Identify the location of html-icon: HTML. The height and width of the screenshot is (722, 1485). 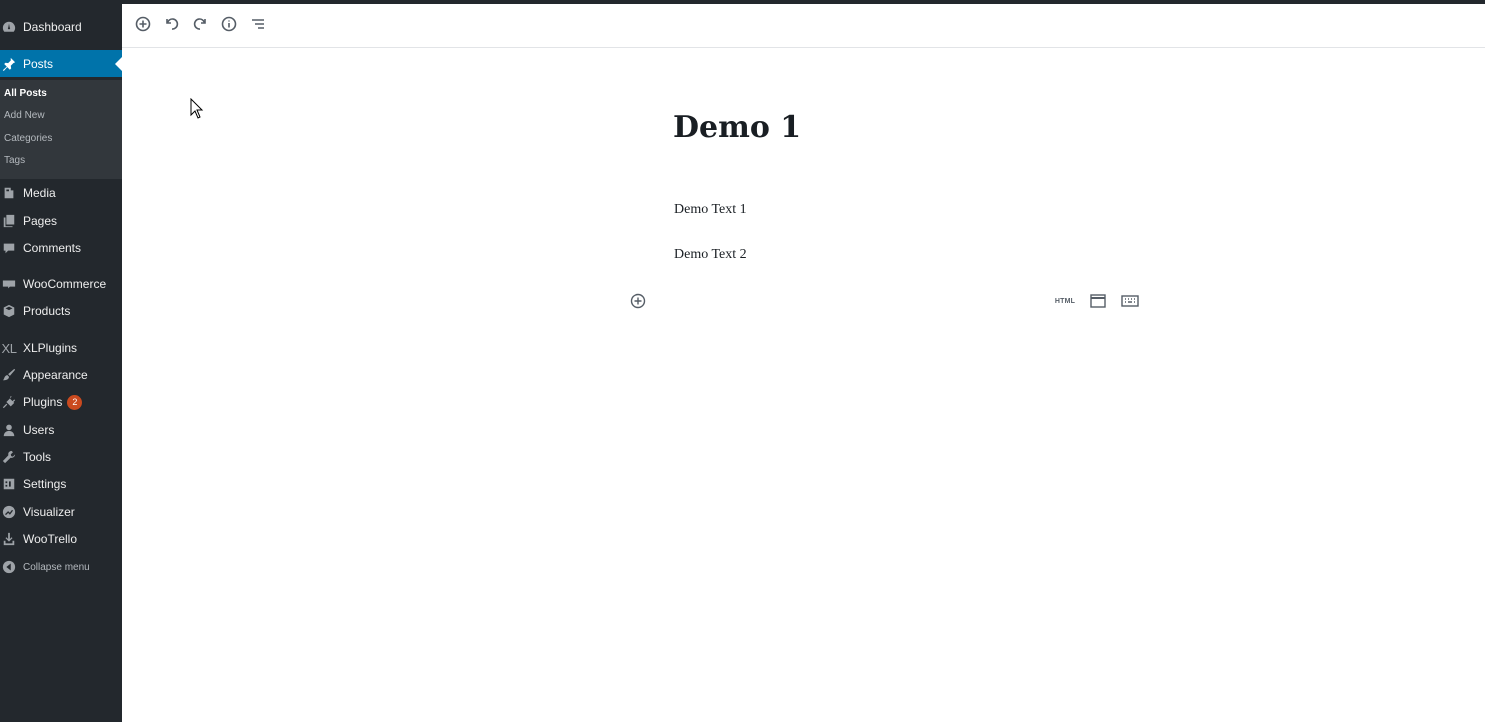
(1065, 301).